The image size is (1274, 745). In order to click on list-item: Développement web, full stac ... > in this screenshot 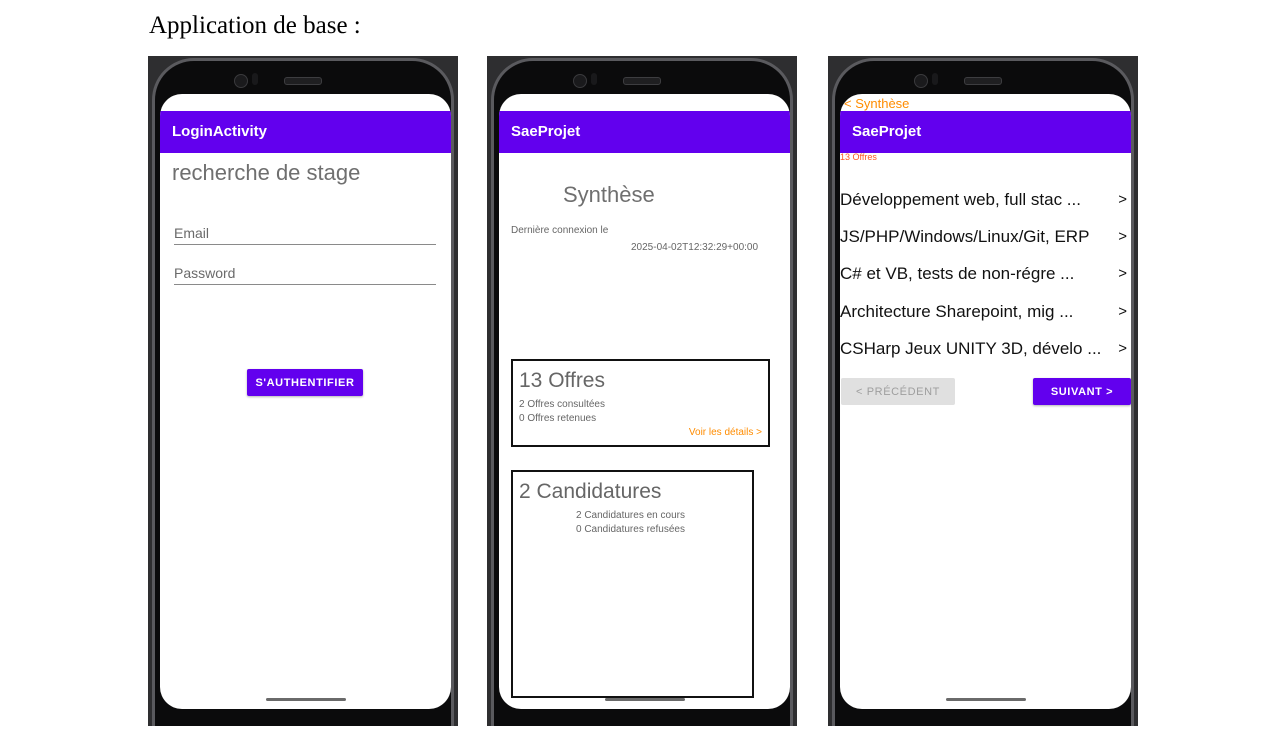, I will do `click(985, 200)`.